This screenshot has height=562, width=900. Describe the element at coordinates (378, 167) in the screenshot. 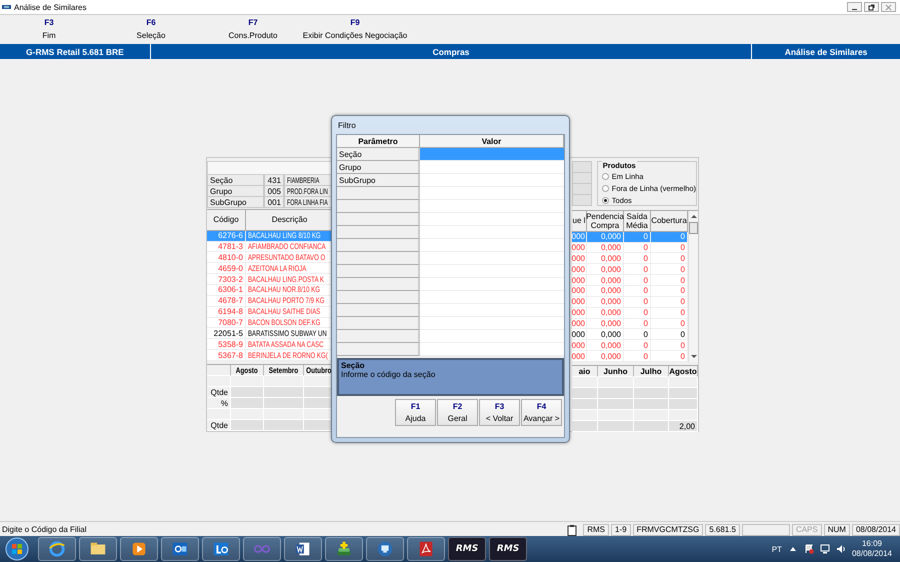

I see `parameter-label: Grupo` at that location.